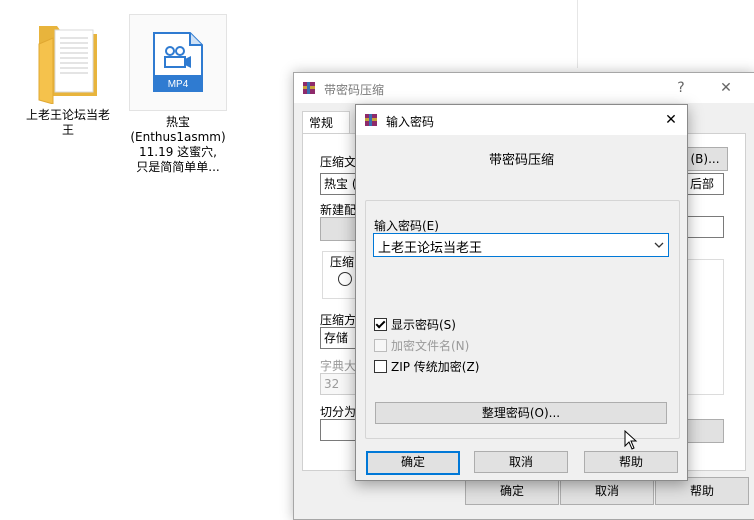  What do you see at coordinates (521, 245) in the screenshot?
I see `password-input: 上老王论坛当老王` at bounding box center [521, 245].